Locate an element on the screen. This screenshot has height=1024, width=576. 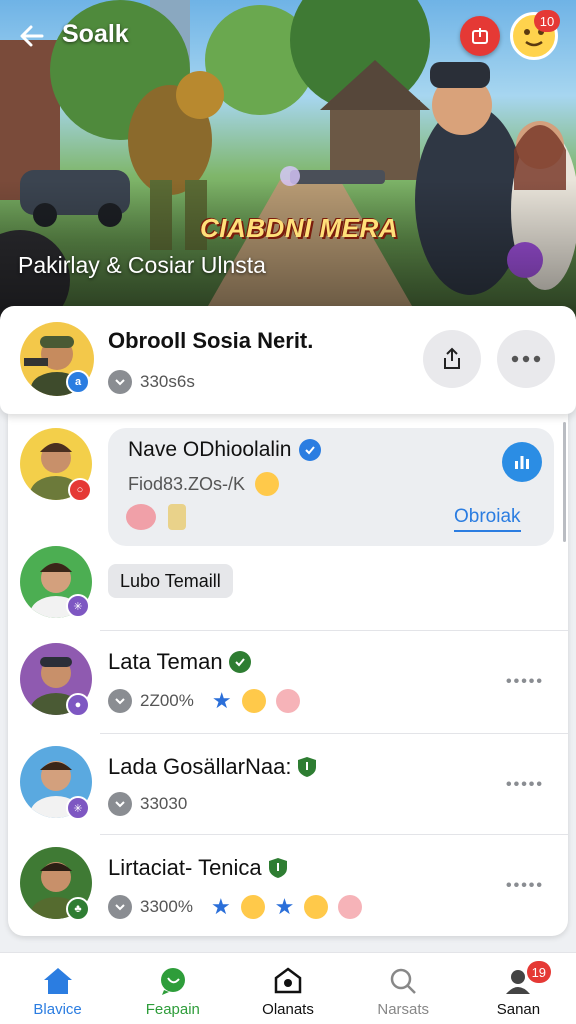
nav-item-hub: Olanats is located at coordinates (287, 988).